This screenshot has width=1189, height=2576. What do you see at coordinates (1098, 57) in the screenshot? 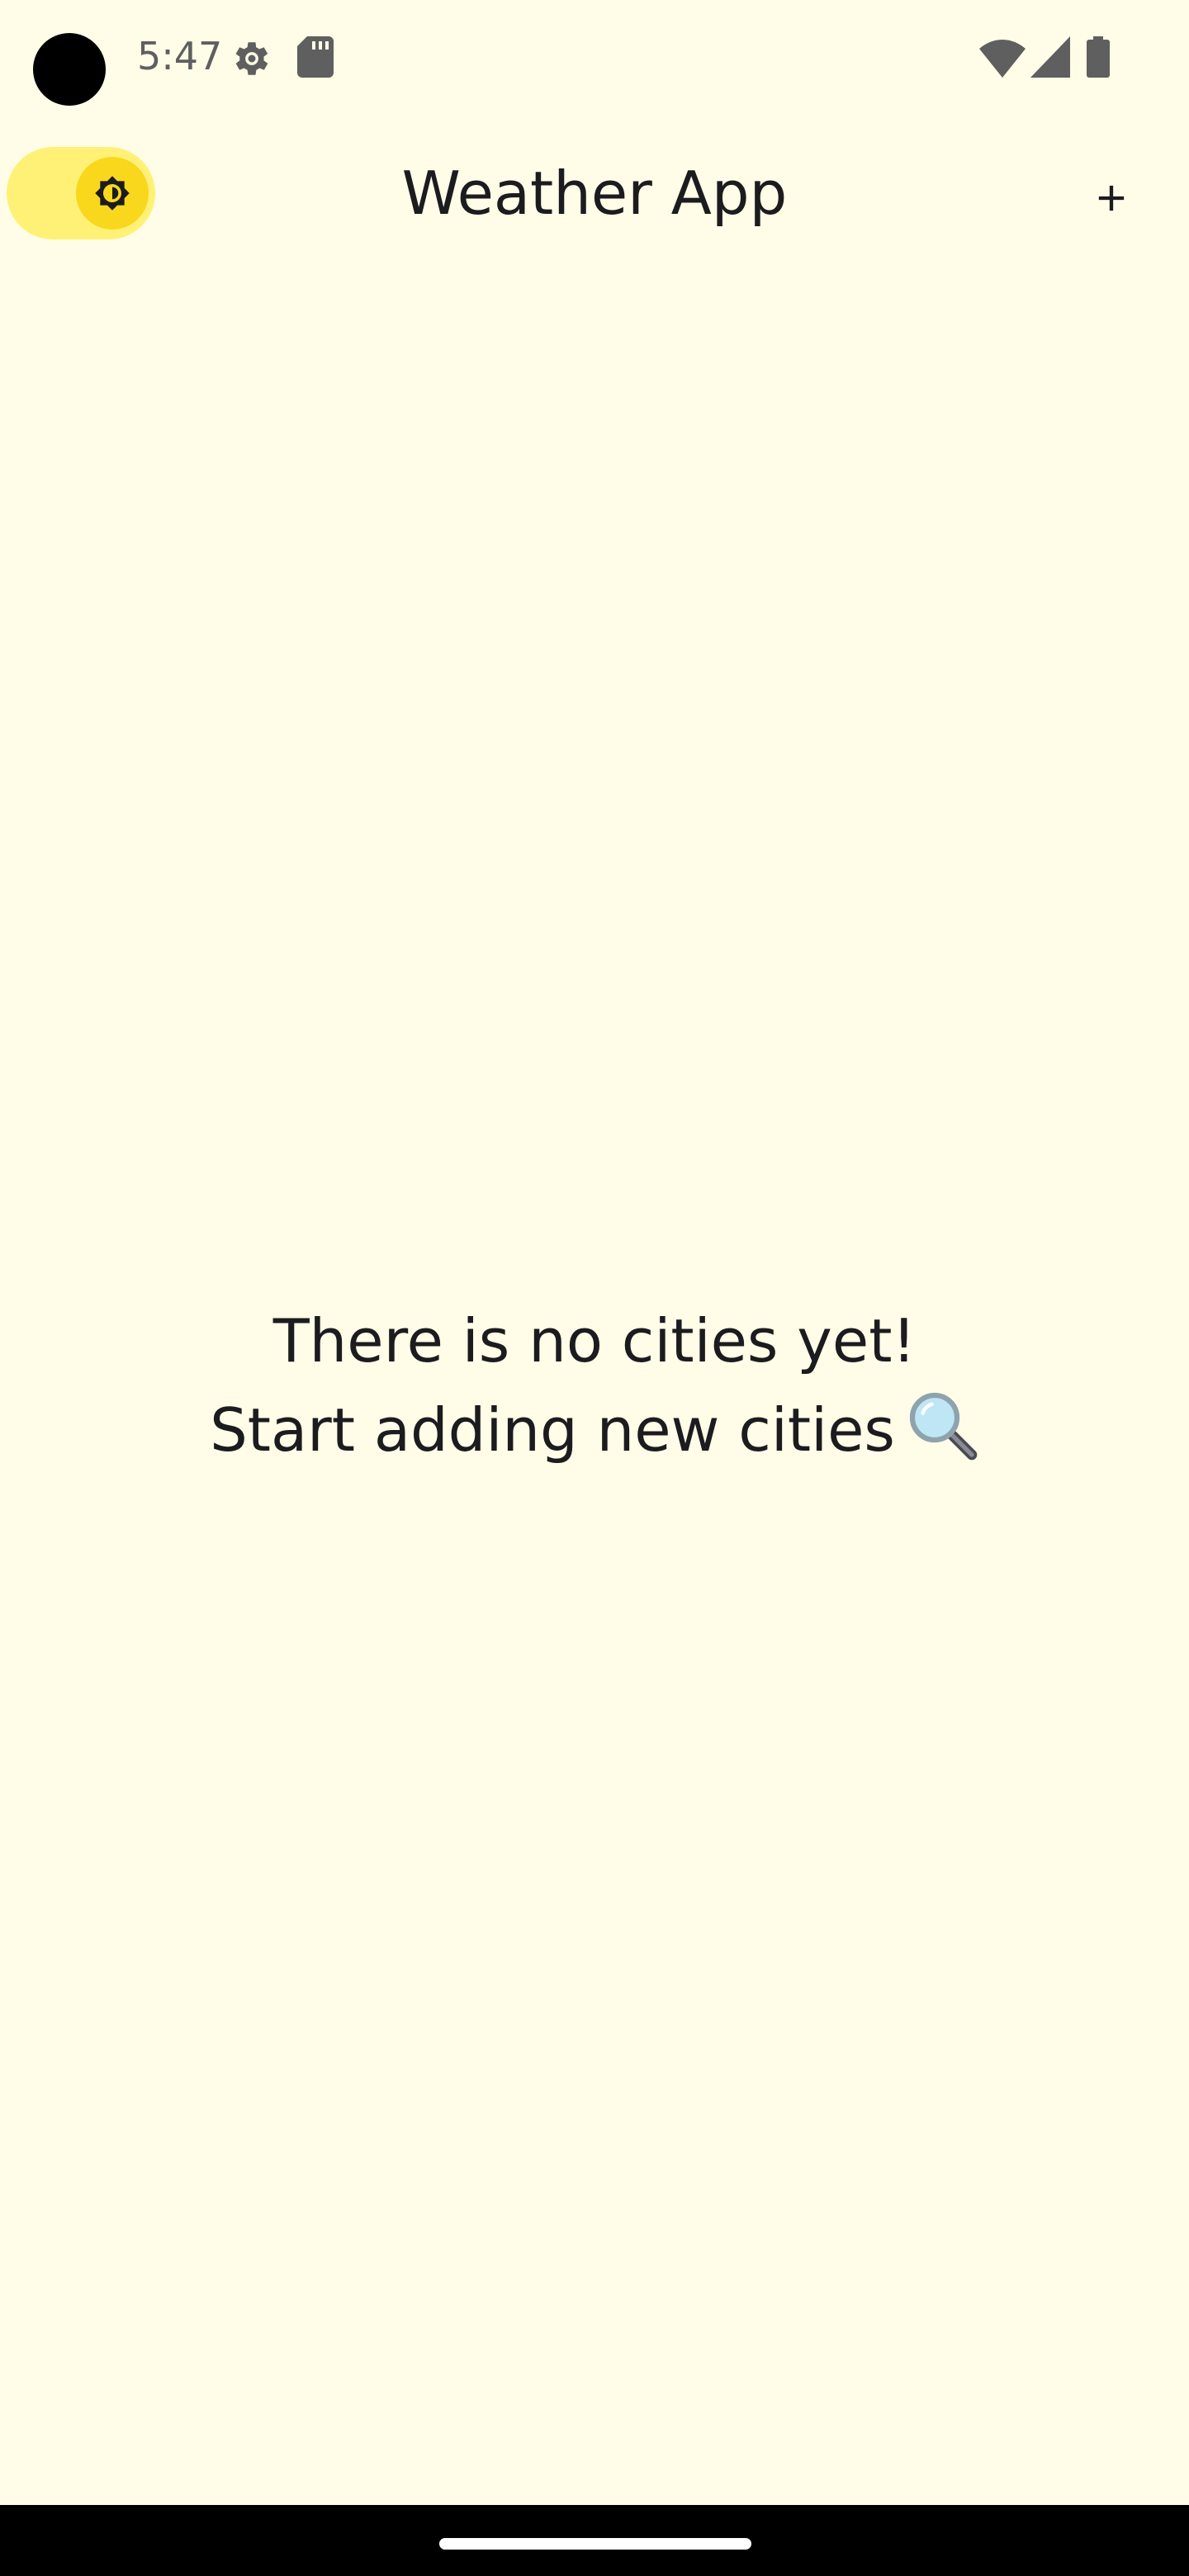
I see `battery-icon` at bounding box center [1098, 57].